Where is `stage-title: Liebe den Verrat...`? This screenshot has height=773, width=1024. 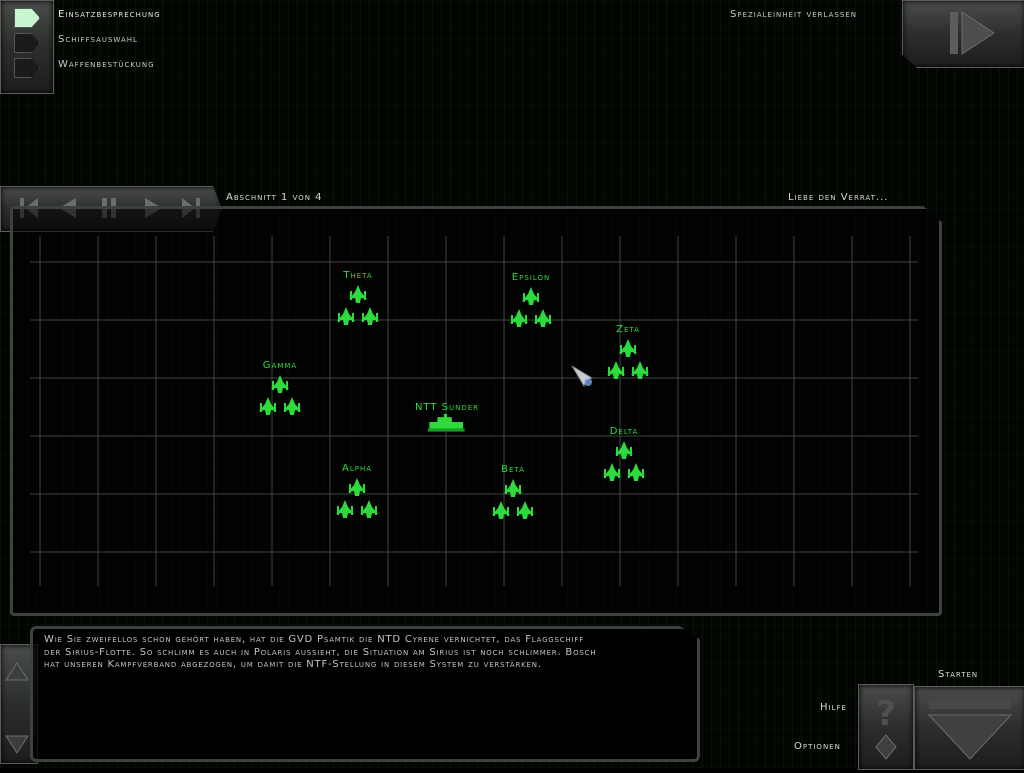
stage-title: Liebe den Verrat... is located at coordinates (838, 197).